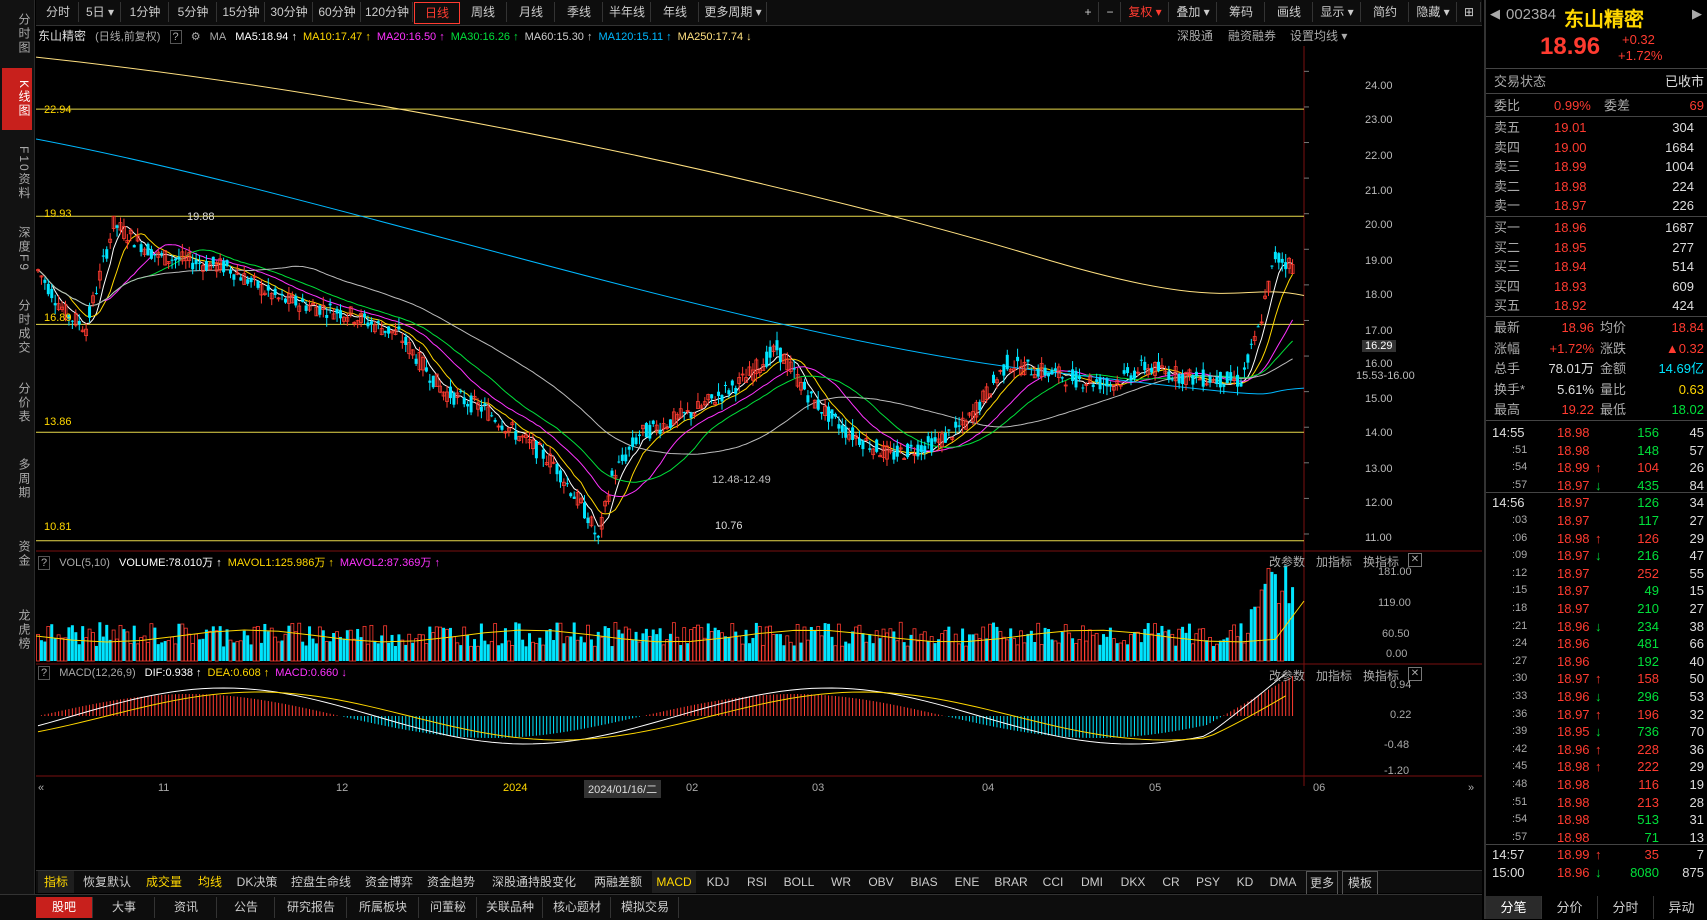 The image size is (1707, 920). I want to click on tab-rsi: RSI, so click(757, 882).